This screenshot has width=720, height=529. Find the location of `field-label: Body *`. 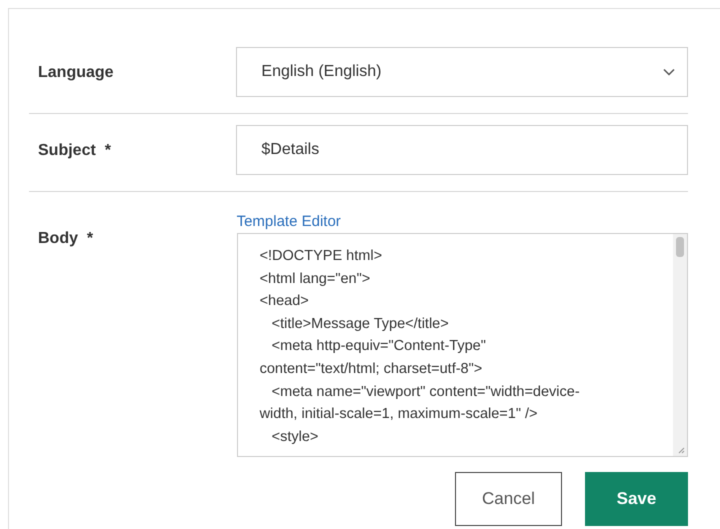

field-label: Body * is located at coordinates (65, 239).